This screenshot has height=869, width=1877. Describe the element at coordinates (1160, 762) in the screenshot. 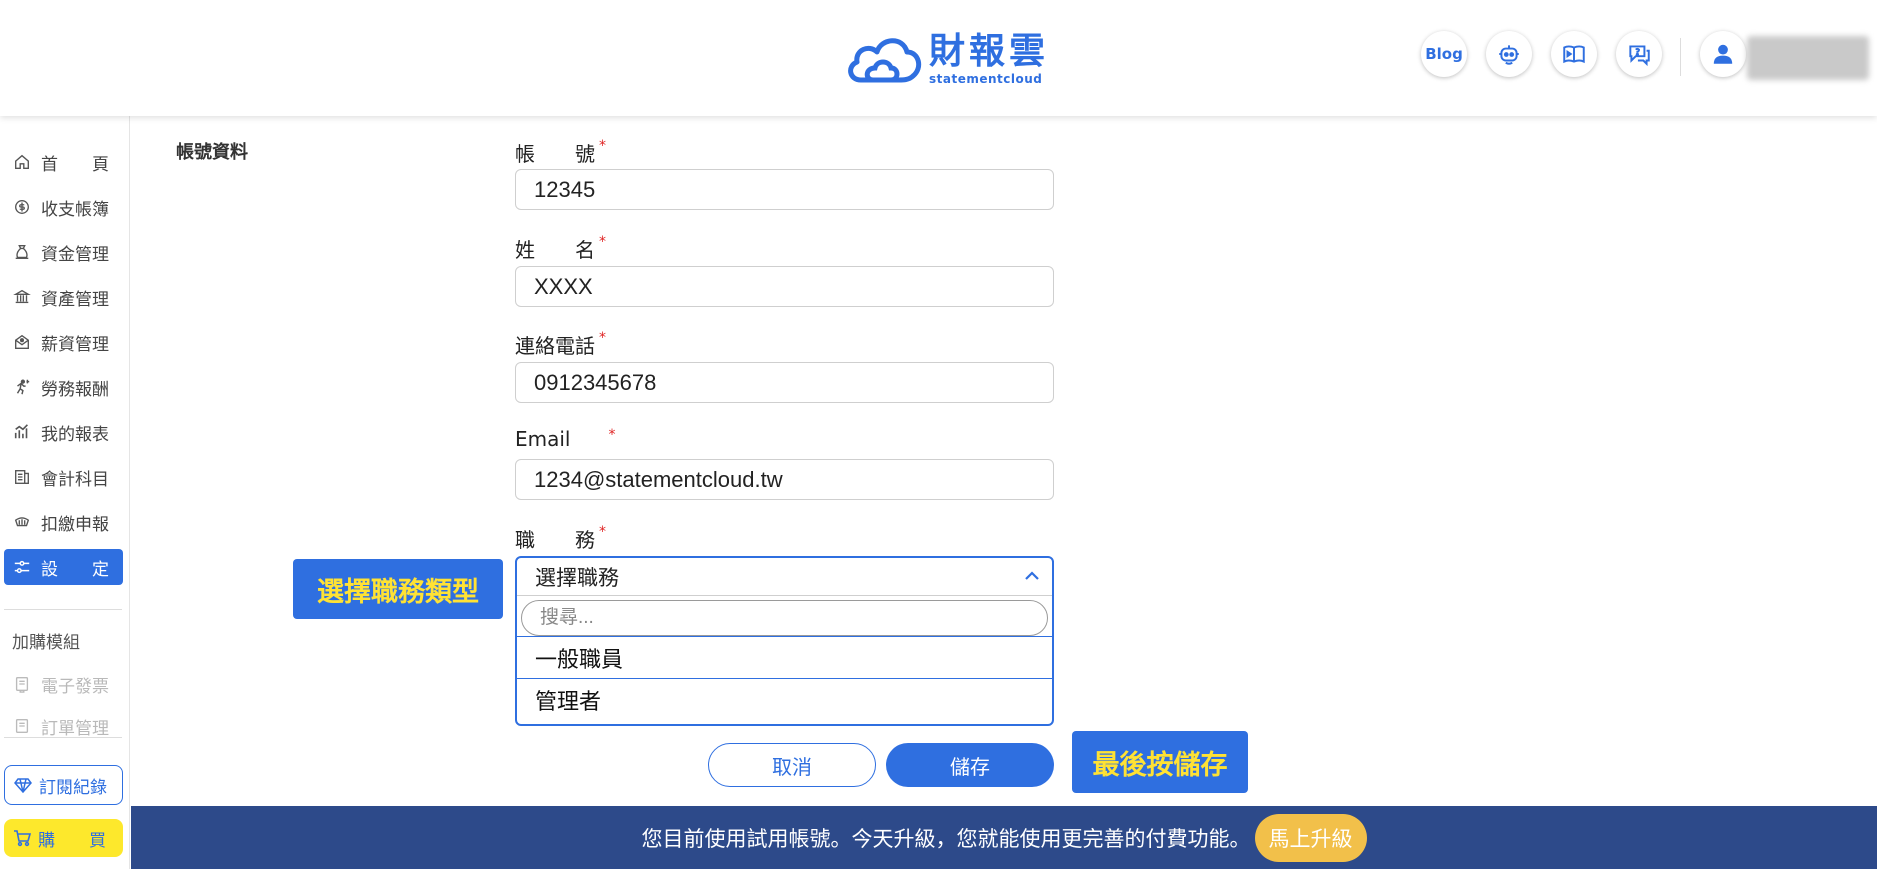

I see `save-hint-callout: 最後按儲存` at that location.